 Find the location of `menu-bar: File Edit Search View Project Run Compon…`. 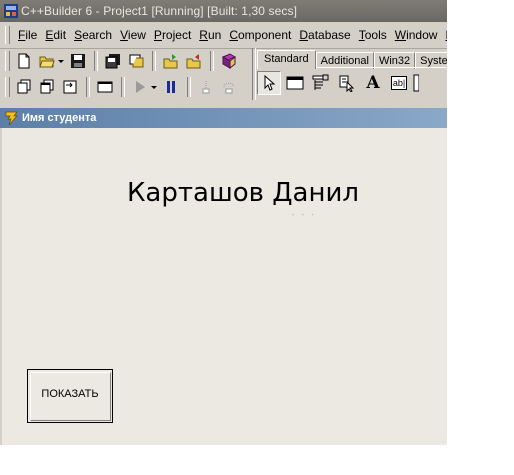

menu-bar: File Edit Search View Project Run Compon… is located at coordinates (223, 35).